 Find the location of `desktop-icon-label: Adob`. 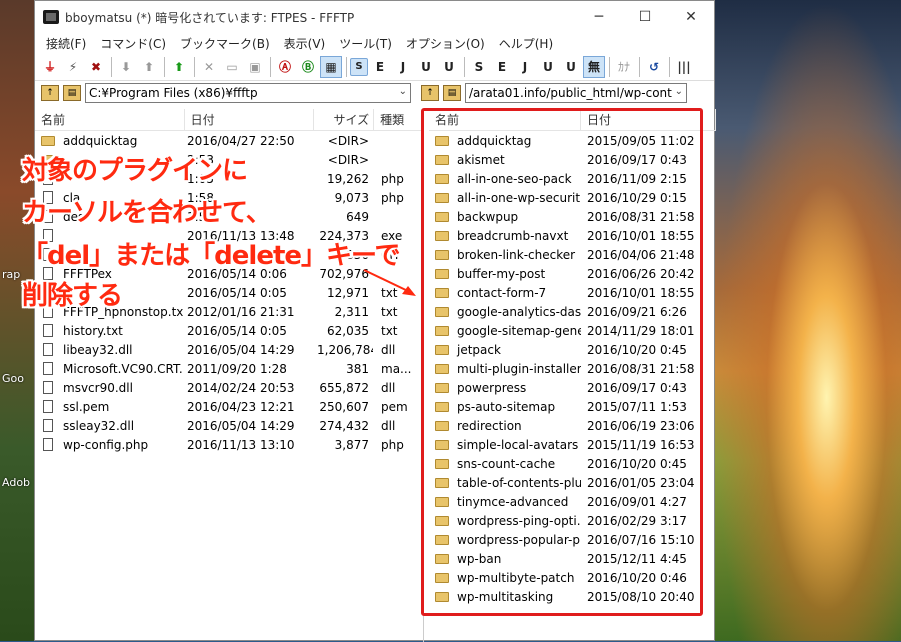

desktop-icon-label: Adob is located at coordinates (16, 482).